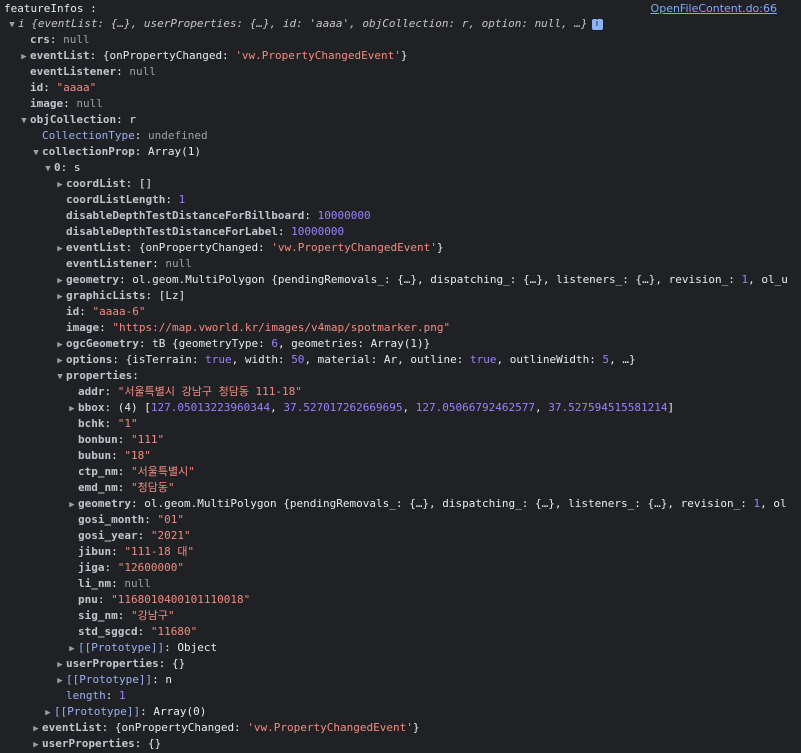  Describe the element at coordinates (400, 168) in the screenshot. I see `tree-row: ▼ 0: s` at that location.